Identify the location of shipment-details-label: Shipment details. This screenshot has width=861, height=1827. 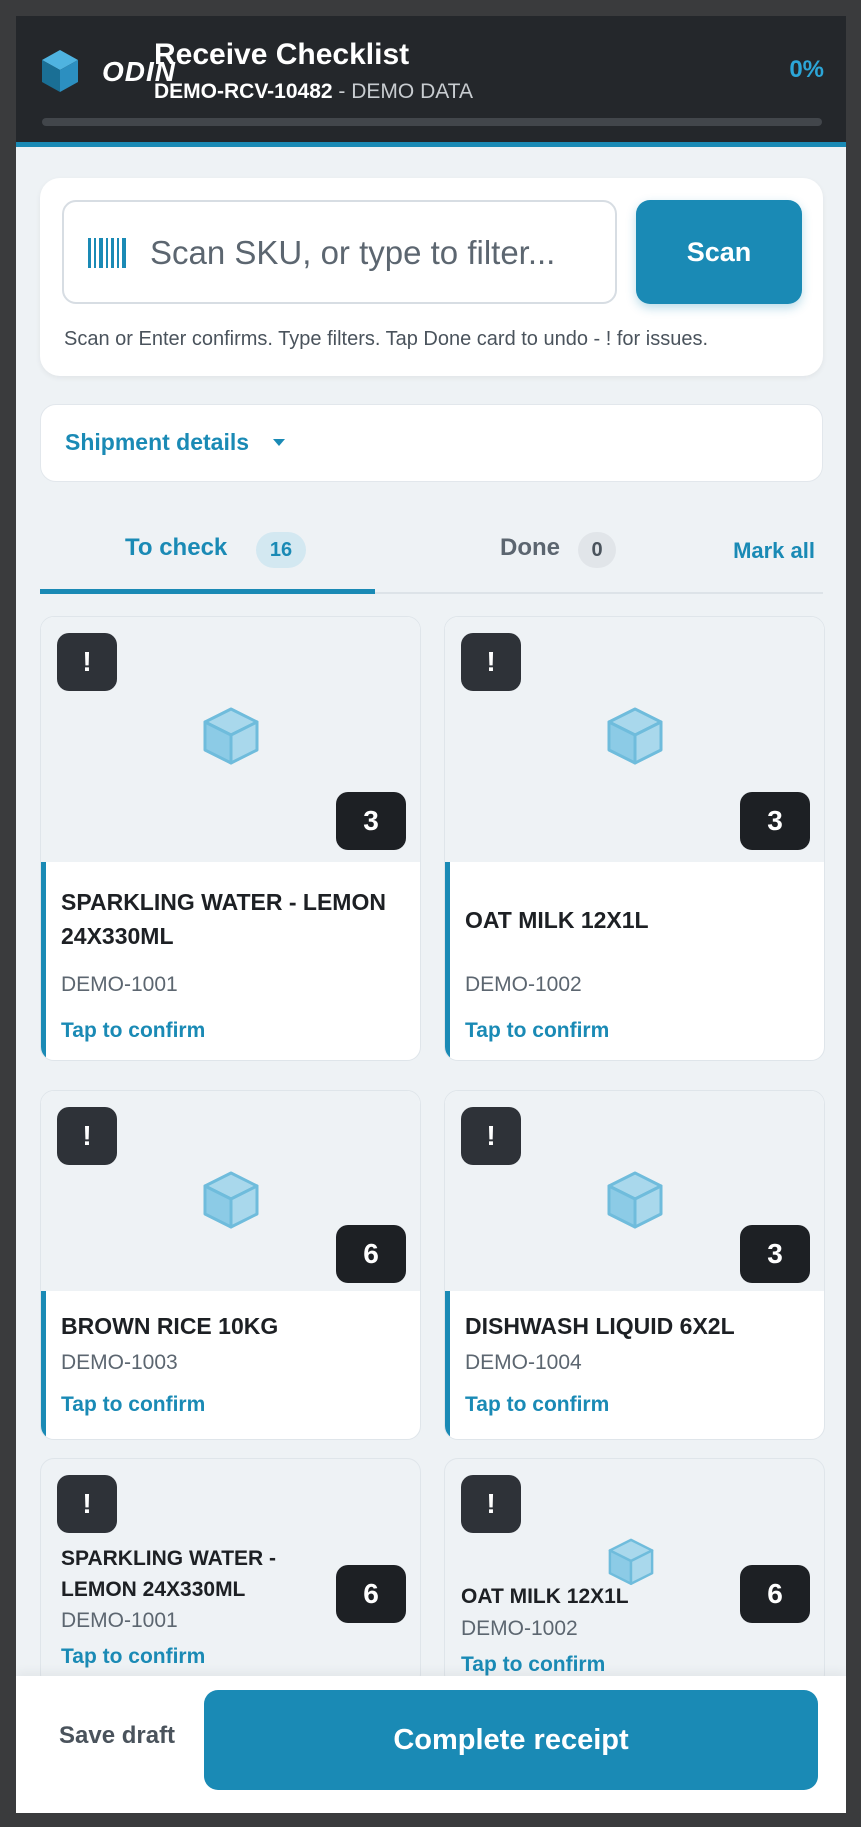
(157, 442).